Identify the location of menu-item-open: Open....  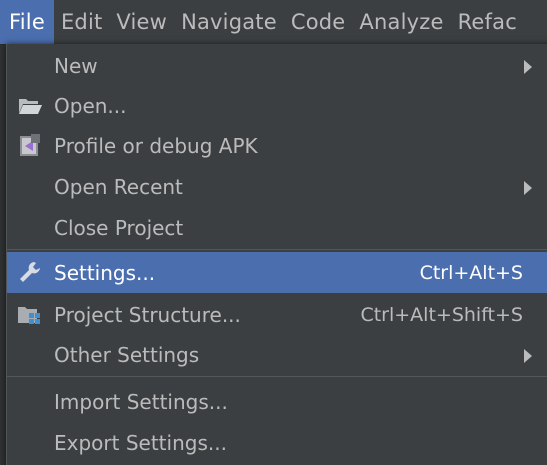
(277, 106).